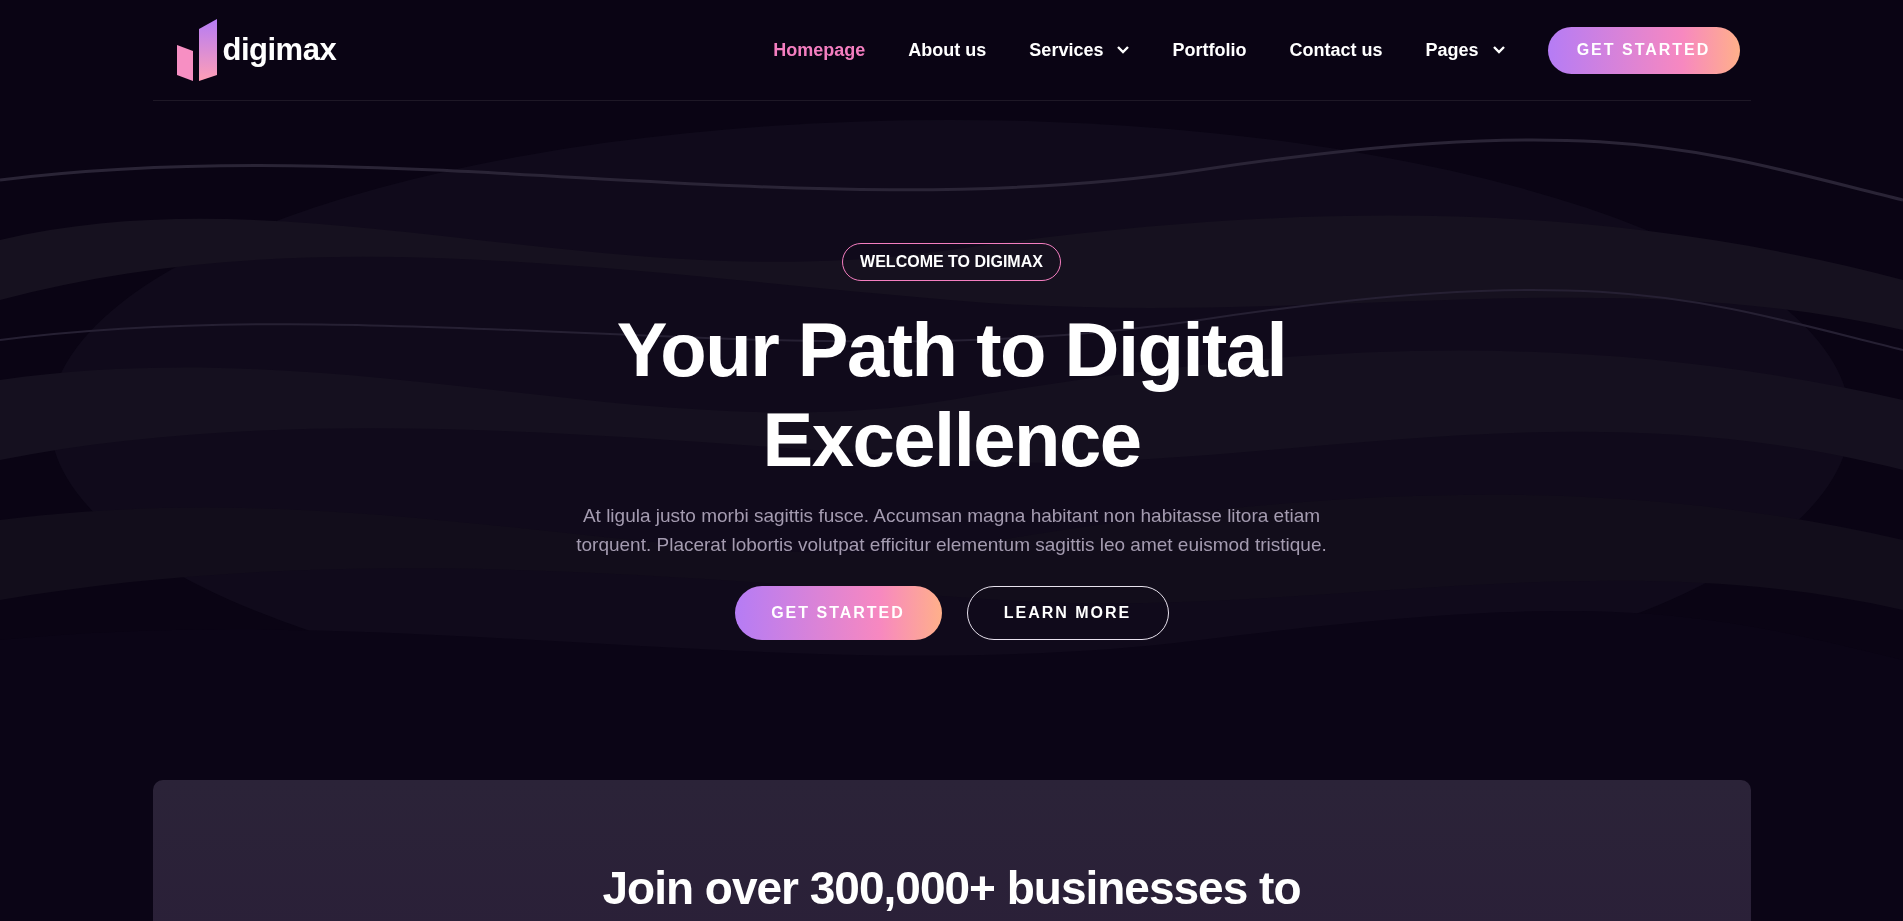 This screenshot has width=1903, height=921. Describe the element at coordinates (196, 50) in the screenshot. I see `logo-bars-icon` at that location.